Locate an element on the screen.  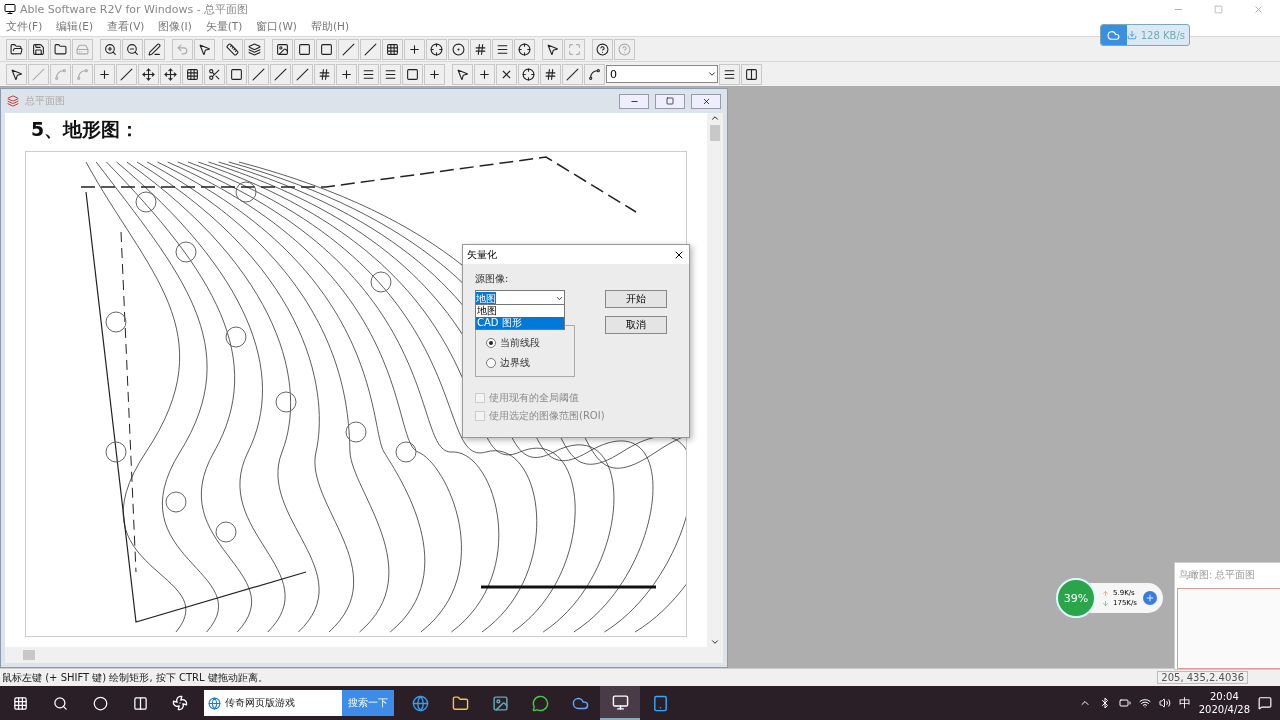
upload-icon is located at coordinates (1105, 593).